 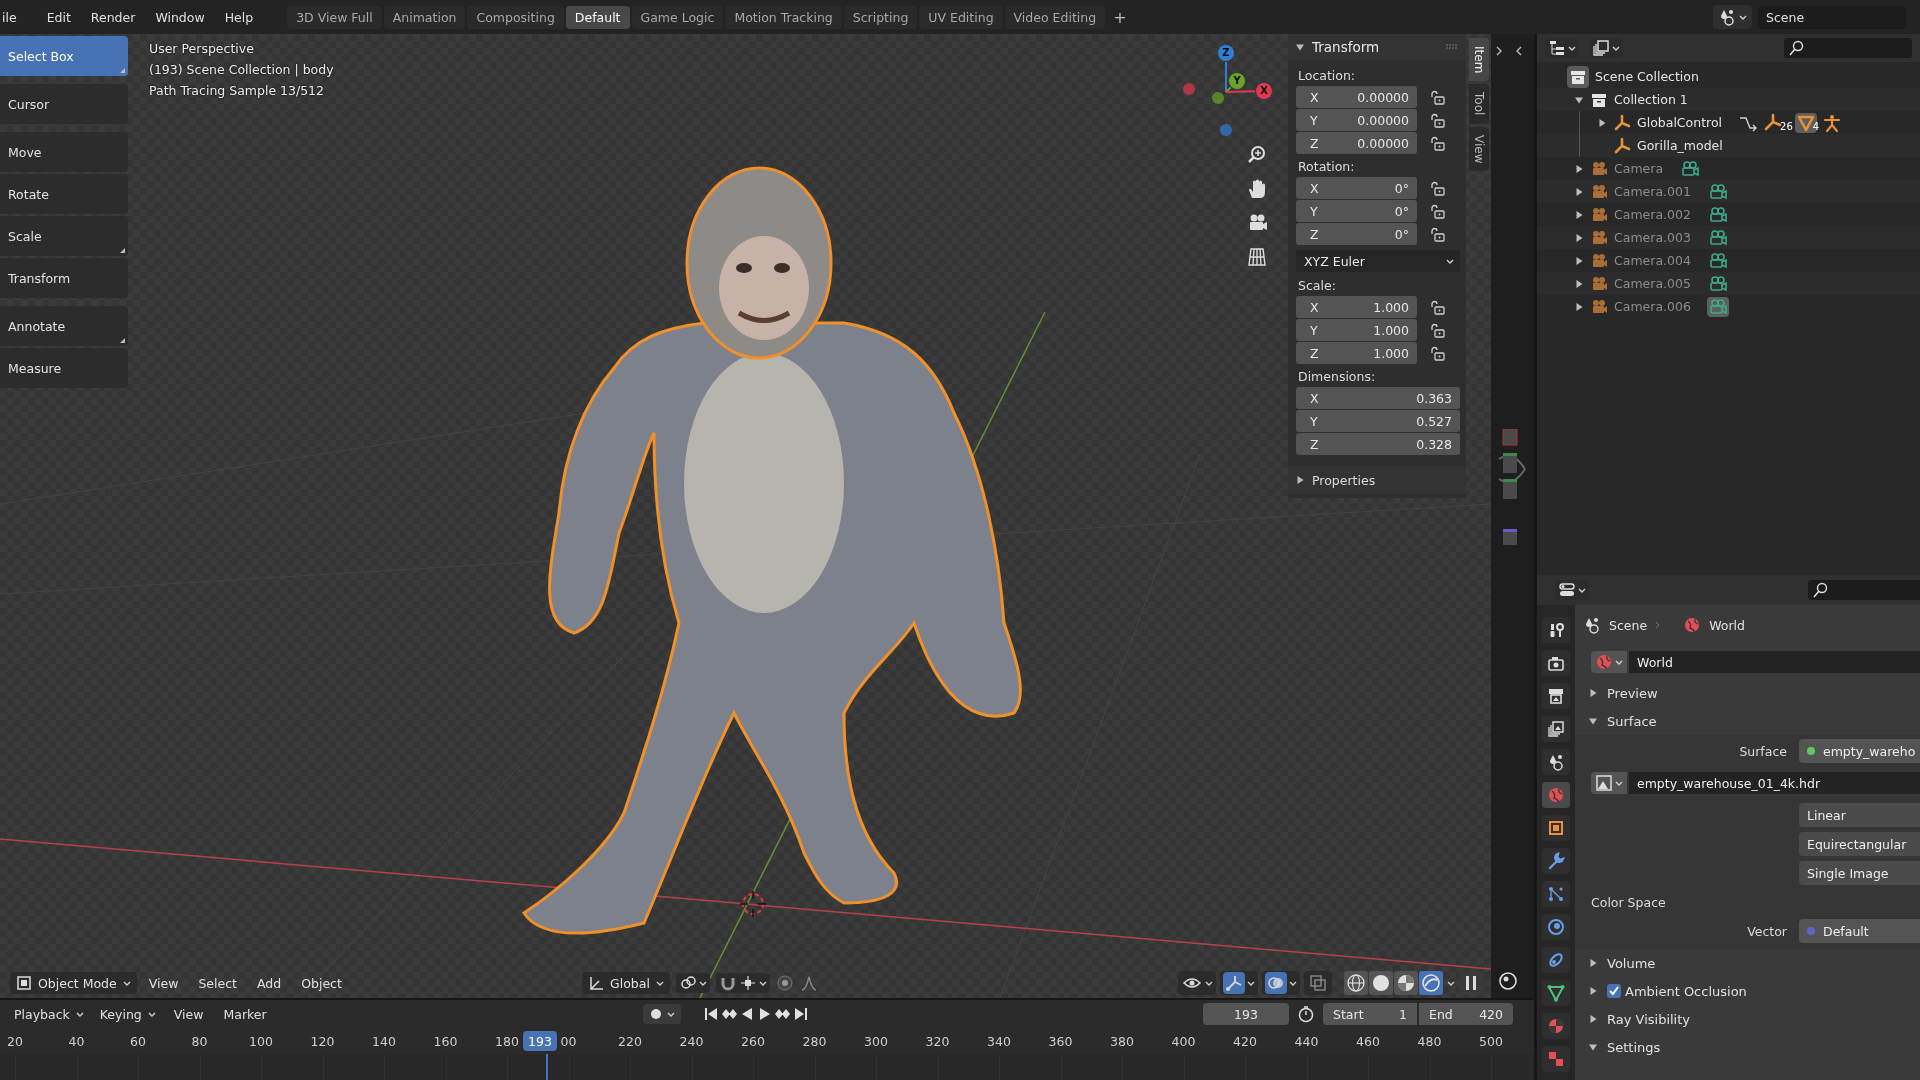 What do you see at coordinates (1728, 99) in the screenshot?
I see `outliner-row: Collection 1` at bounding box center [1728, 99].